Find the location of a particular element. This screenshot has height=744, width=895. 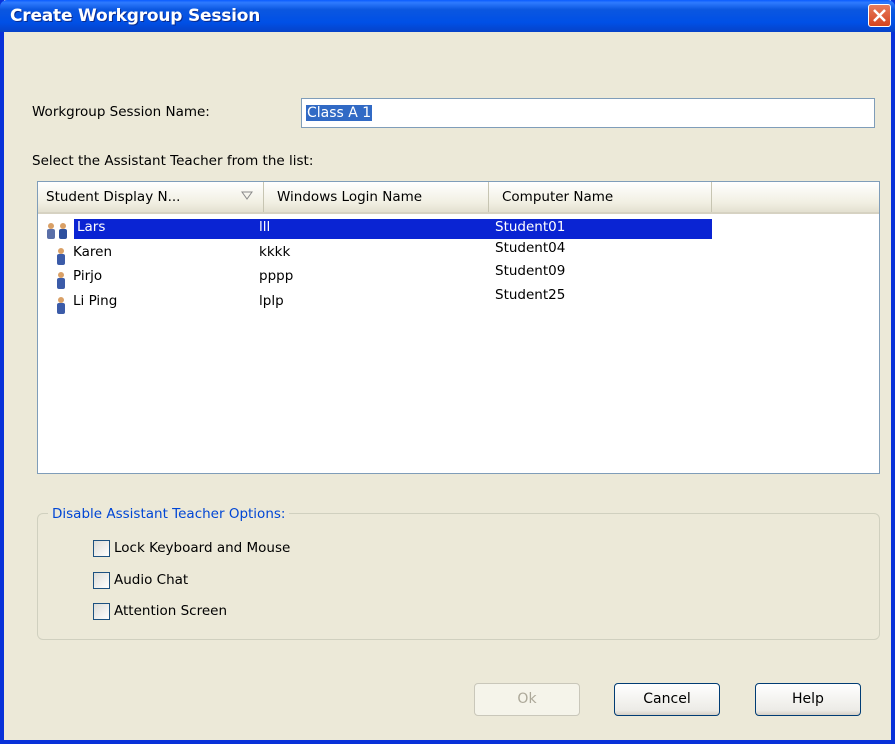

list-row-karen: Karen kkkk Student04 is located at coordinates (375, 254).